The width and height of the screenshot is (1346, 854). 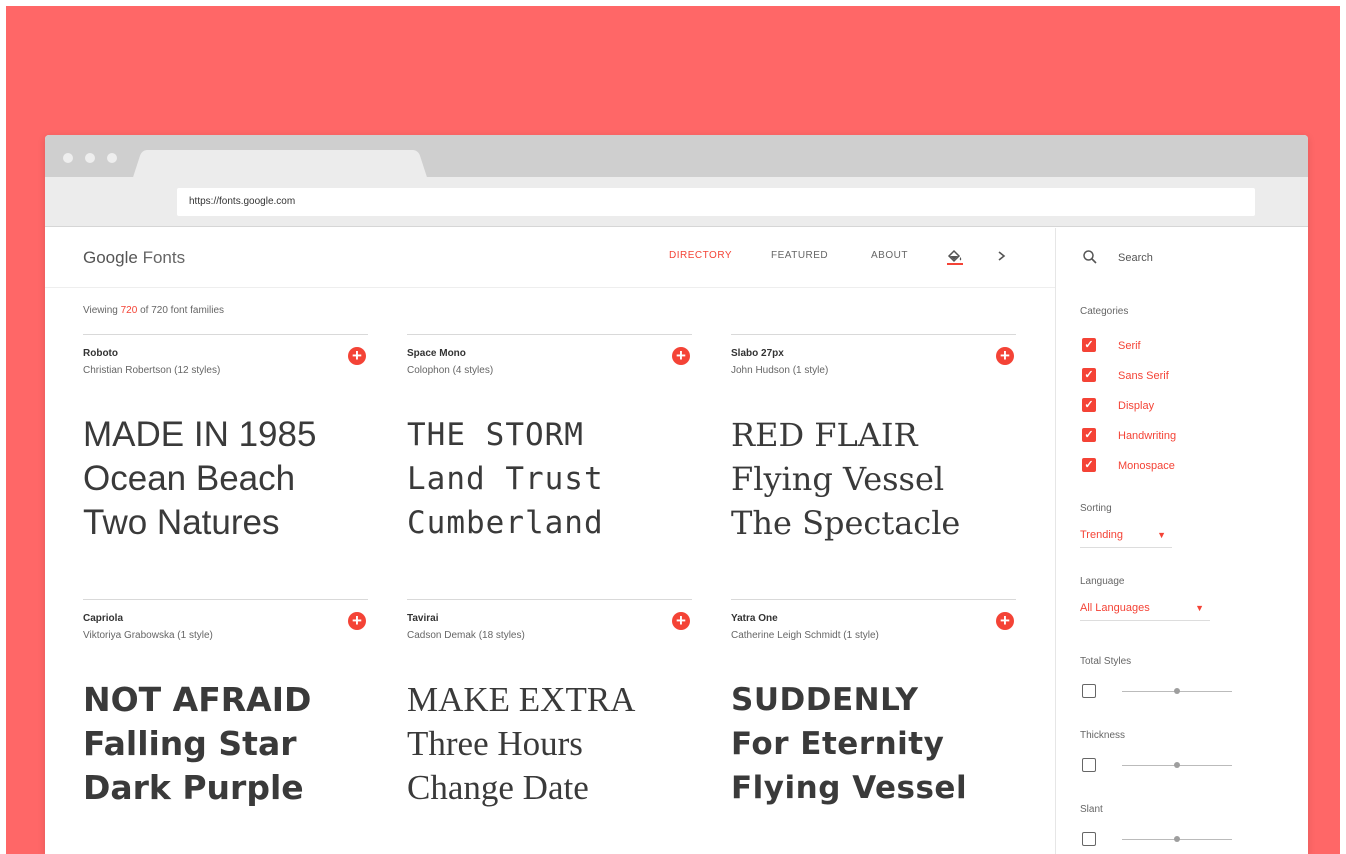 I want to click on sample-line: NOT AFRAID, so click(x=197, y=699).